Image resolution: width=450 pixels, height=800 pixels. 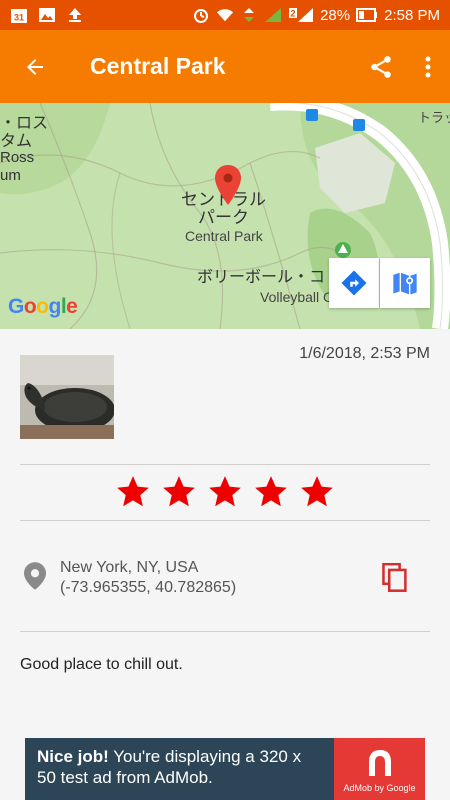 I want to click on map-label-volleyball-en: Volleyball C, so click(x=297, y=297).